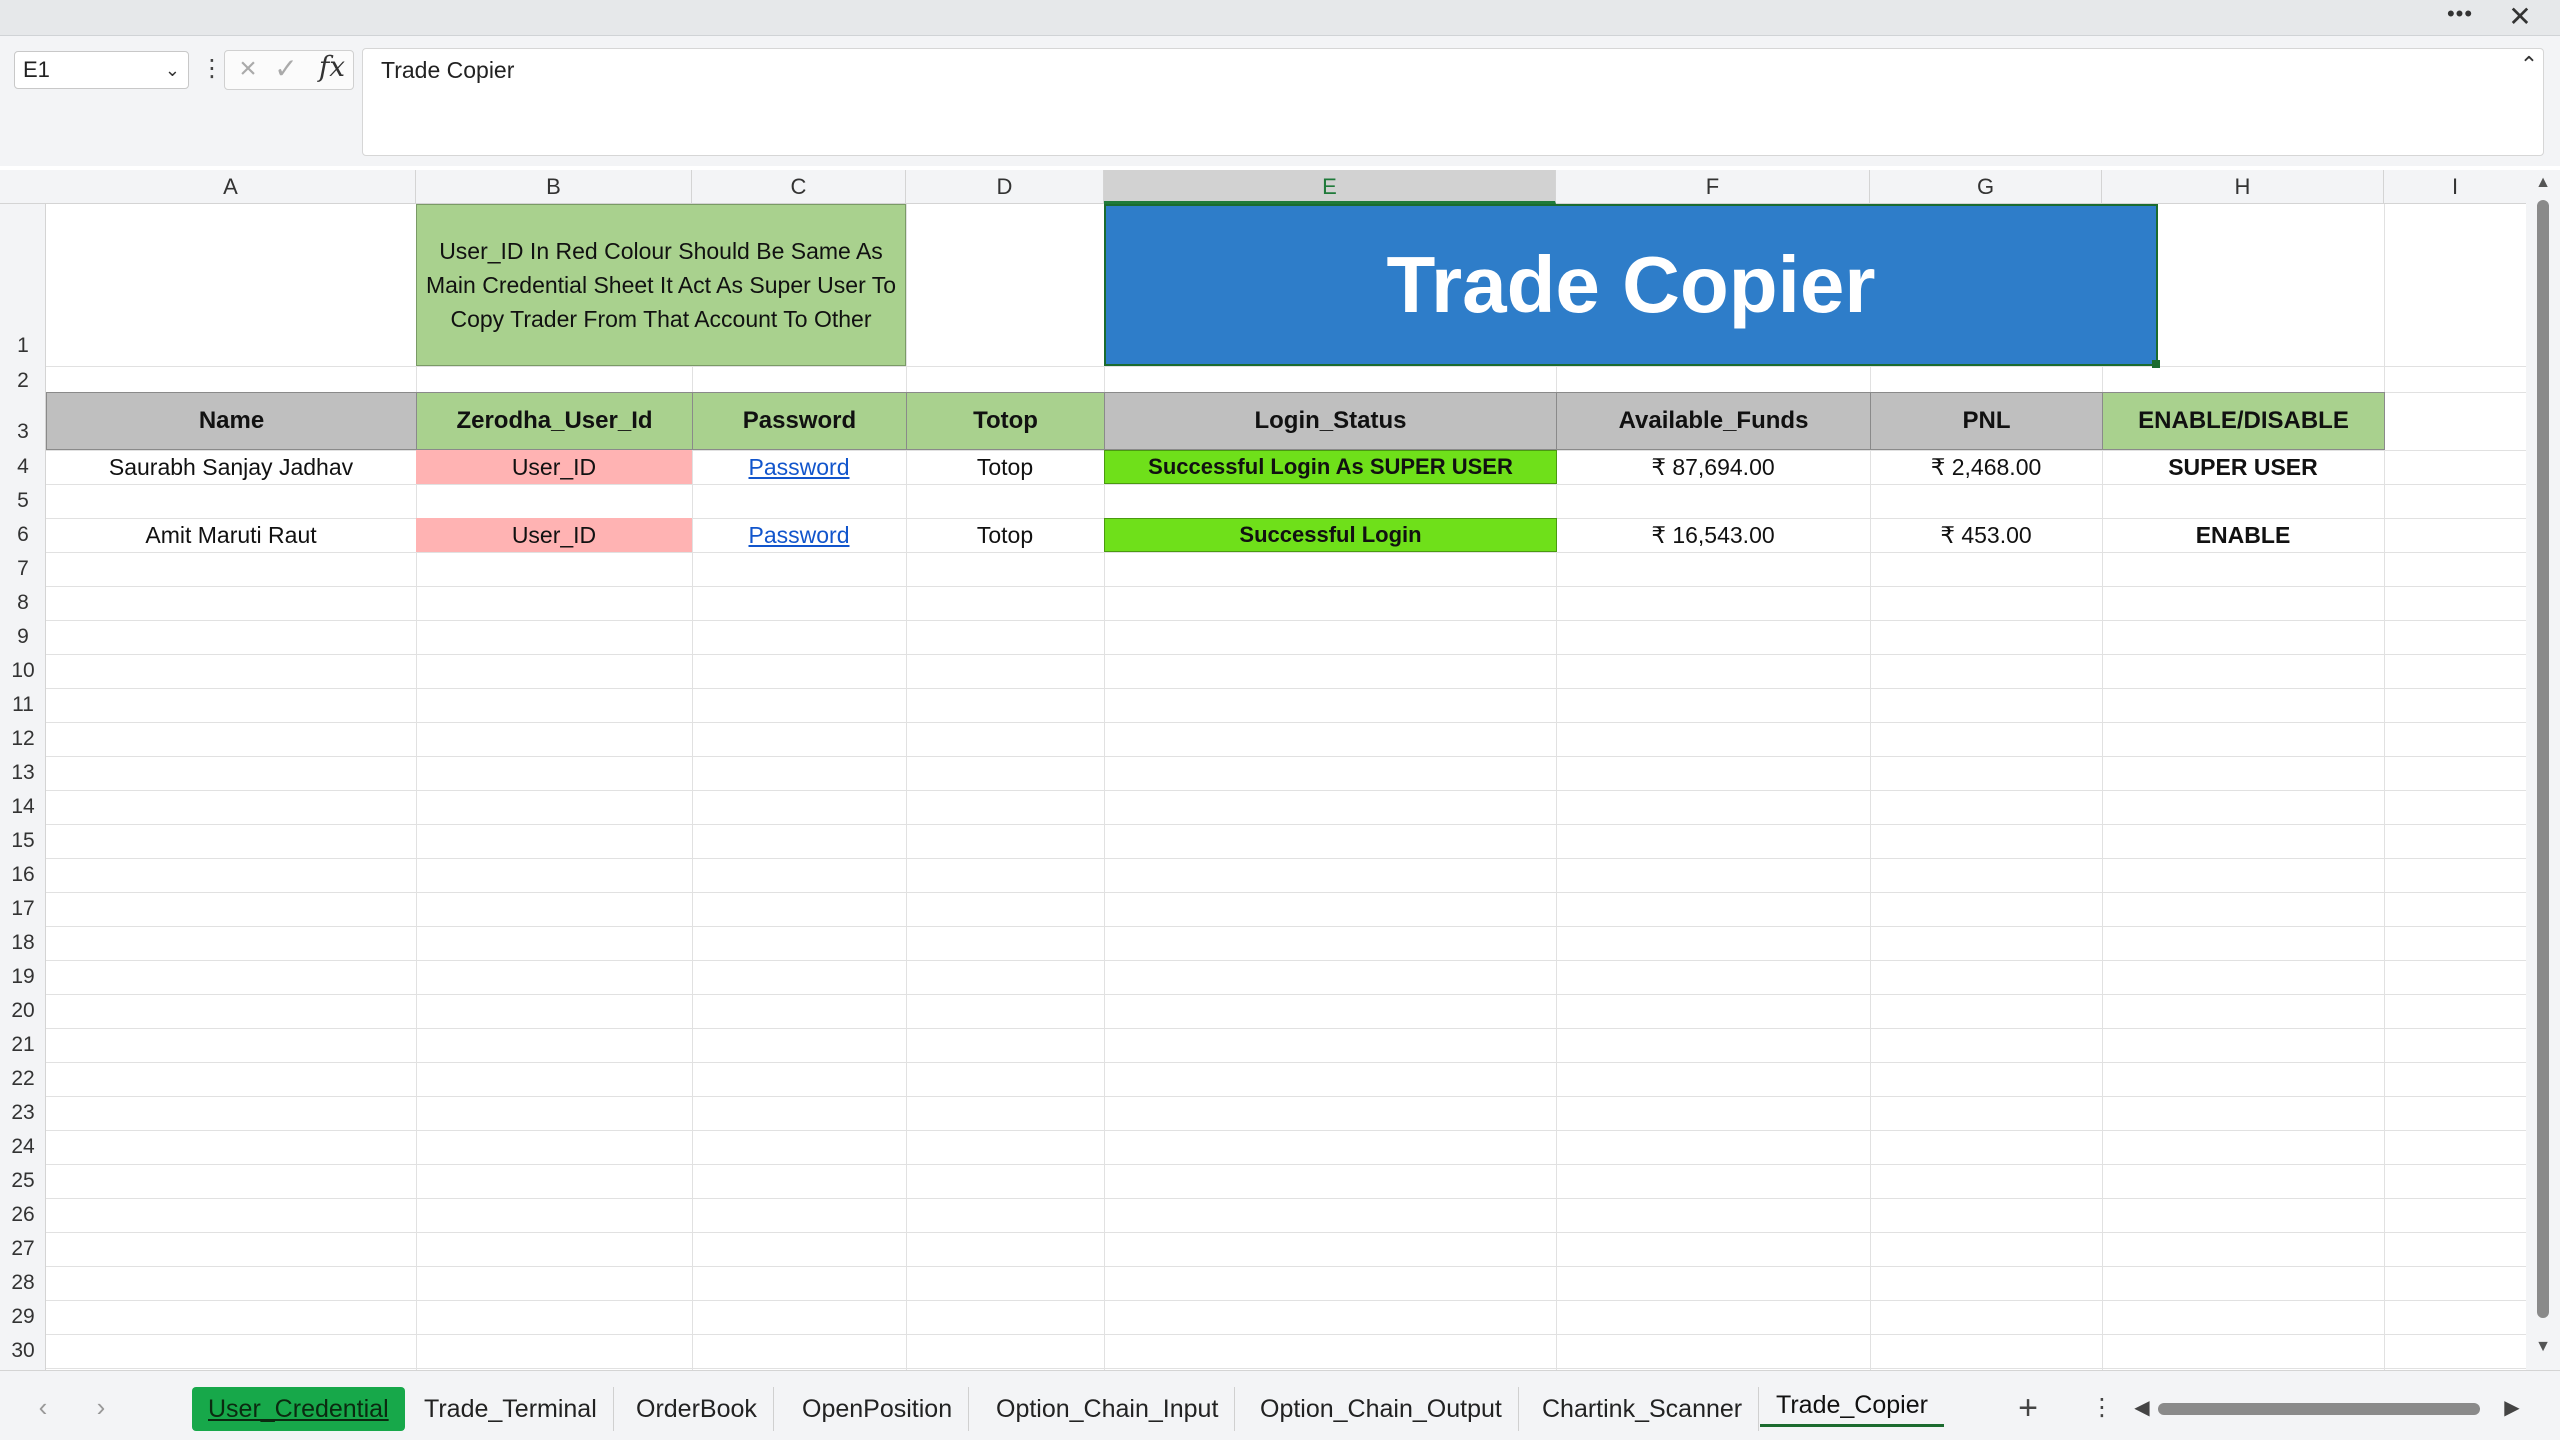 This screenshot has width=2560, height=1440. I want to click on cell-login-status: Successful Login, so click(1330, 535).